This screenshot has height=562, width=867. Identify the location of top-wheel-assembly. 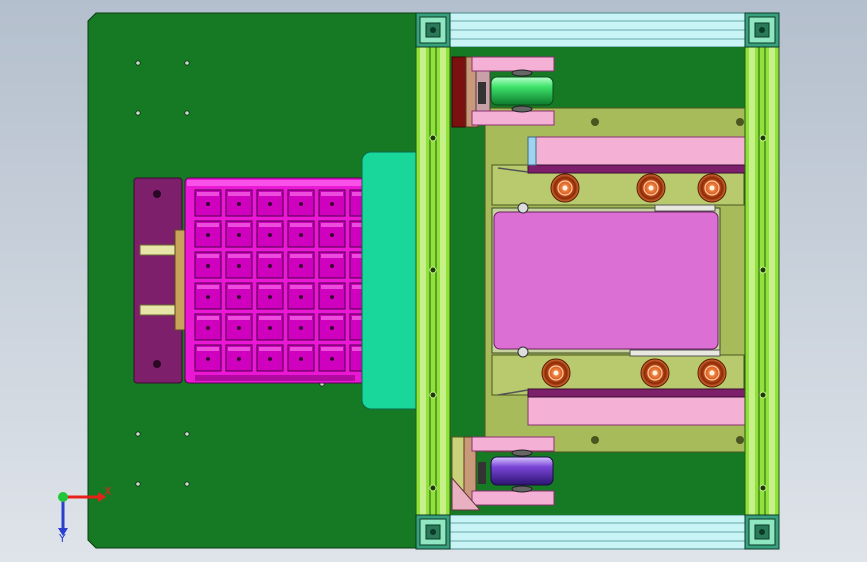
(503, 92).